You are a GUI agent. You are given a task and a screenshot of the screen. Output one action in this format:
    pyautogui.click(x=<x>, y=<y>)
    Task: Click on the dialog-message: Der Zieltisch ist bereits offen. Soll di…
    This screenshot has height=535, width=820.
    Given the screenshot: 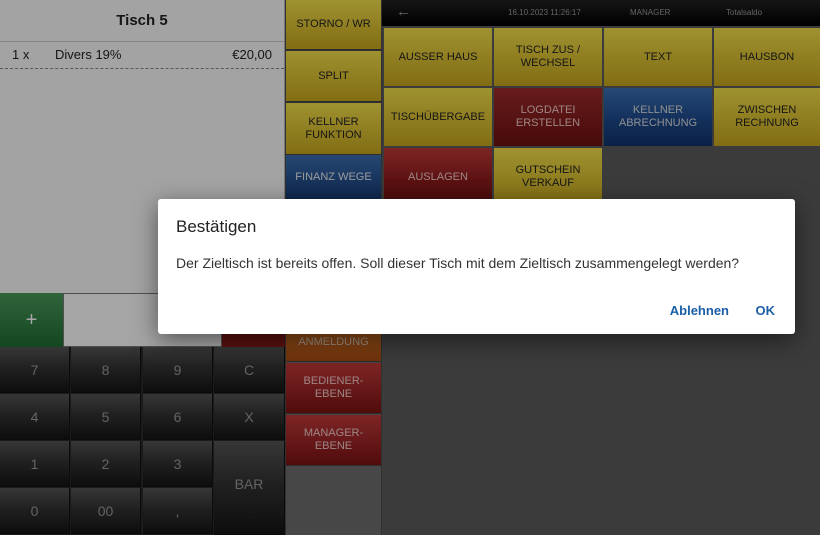 What is the action you would take?
    pyautogui.click(x=458, y=263)
    